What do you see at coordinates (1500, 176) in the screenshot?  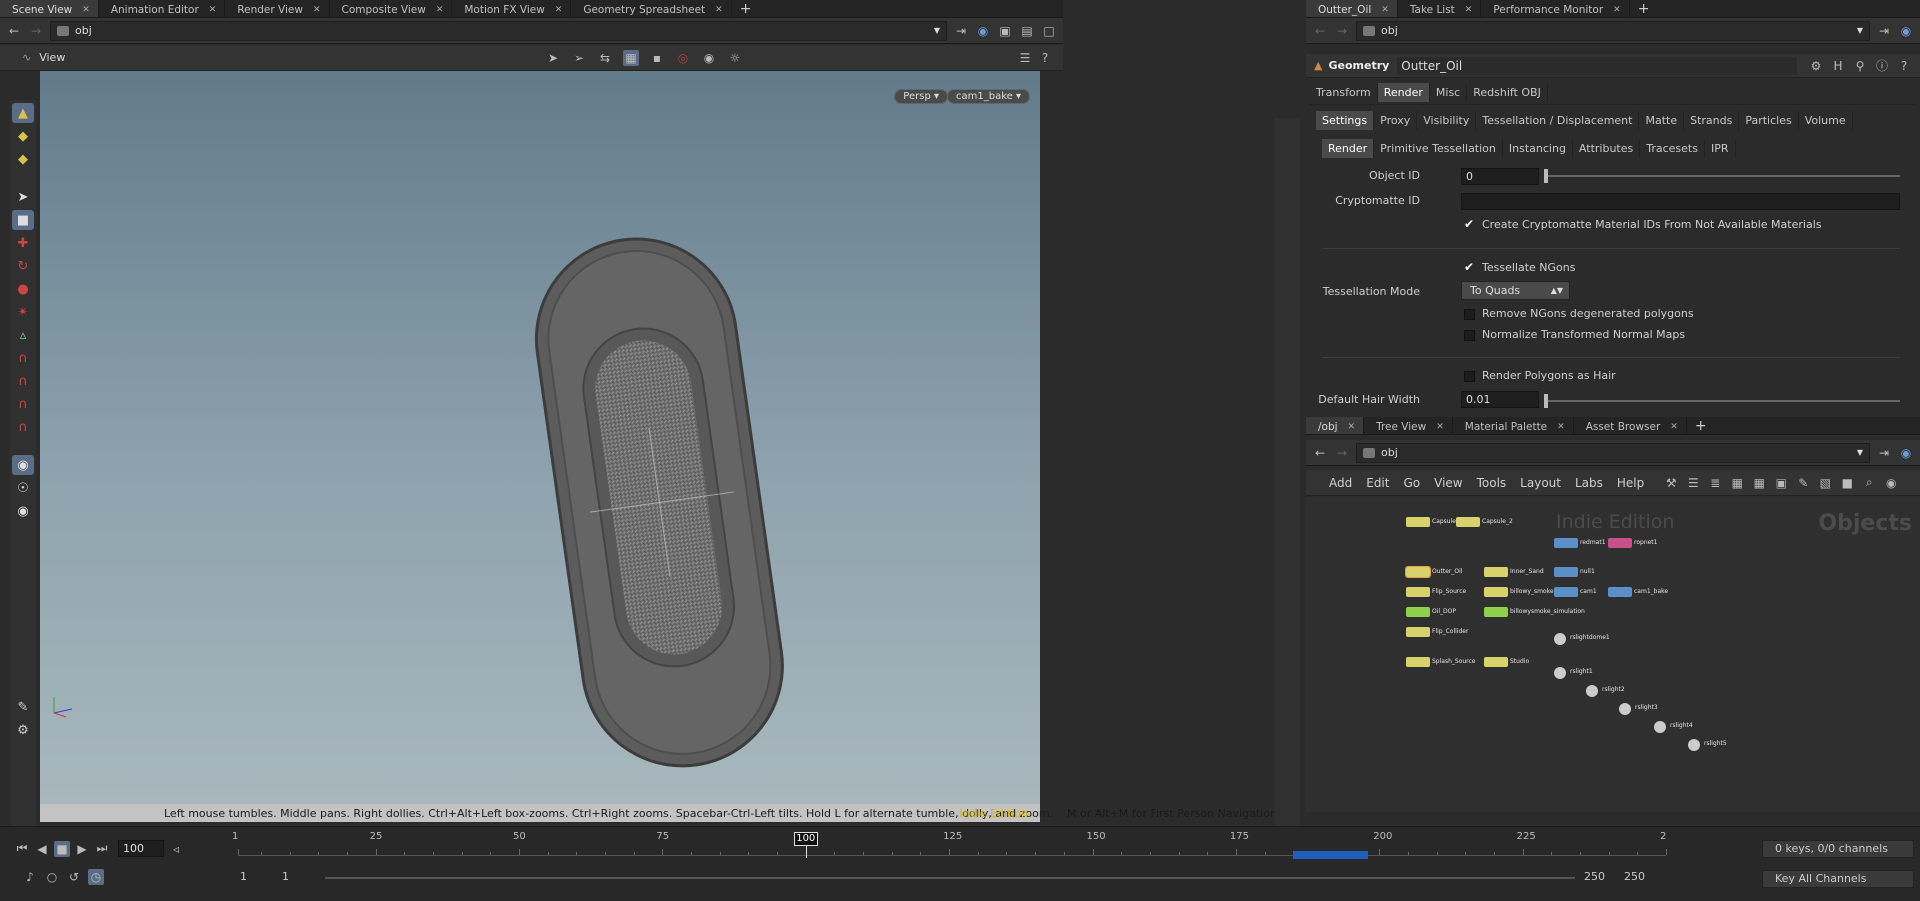 I see `object-id-field: 0` at bounding box center [1500, 176].